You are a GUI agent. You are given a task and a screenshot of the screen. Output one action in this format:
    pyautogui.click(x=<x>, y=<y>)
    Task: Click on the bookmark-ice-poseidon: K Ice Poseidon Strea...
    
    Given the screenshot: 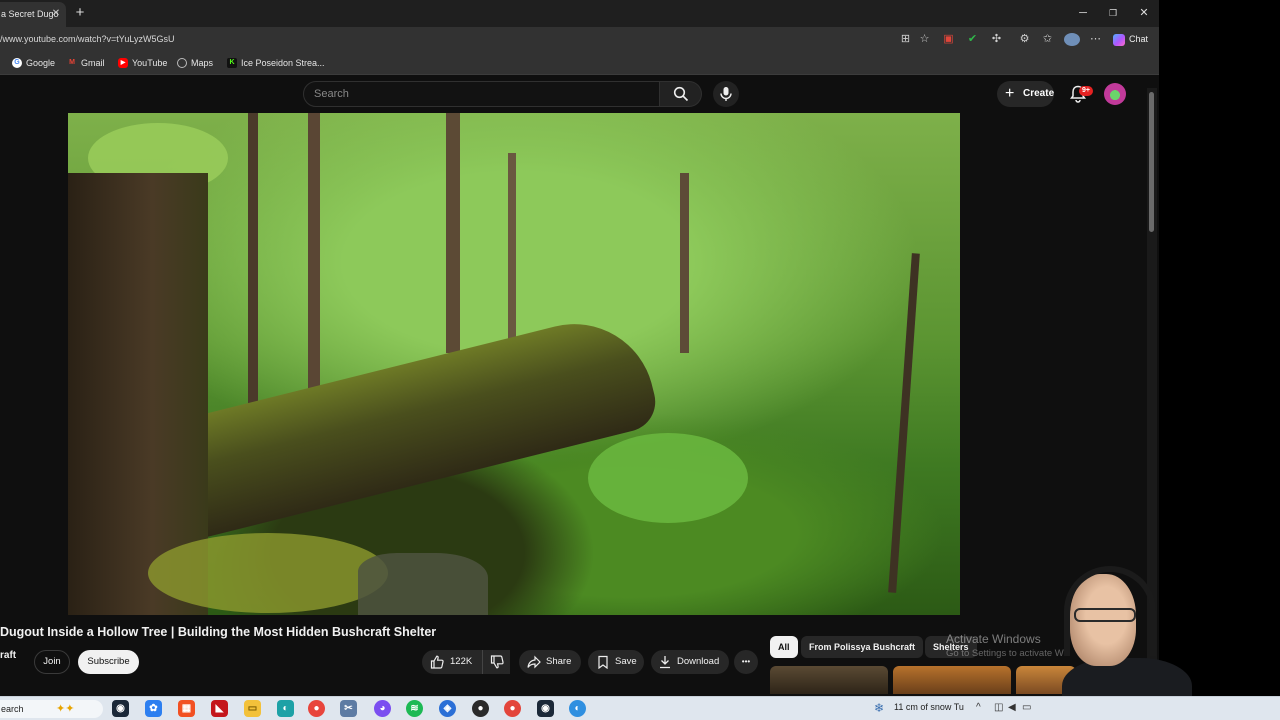 What is the action you would take?
    pyautogui.click(x=276, y=63)
    